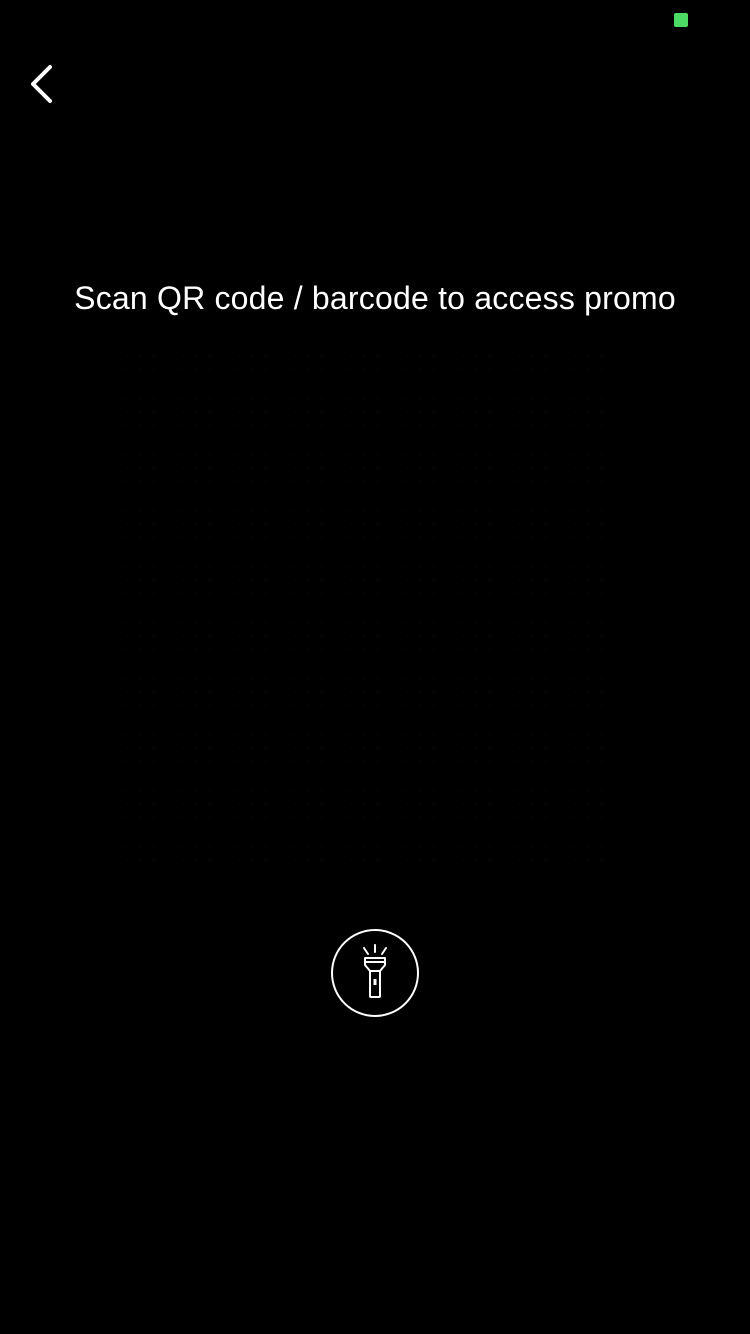 Image resolution: width=750 pixels, height=1334 pixels. Describe the element at coordinates (375, 298) in the screenshot. I see `scan-instruction: Scan QR code / barcode to access promo` at that location.